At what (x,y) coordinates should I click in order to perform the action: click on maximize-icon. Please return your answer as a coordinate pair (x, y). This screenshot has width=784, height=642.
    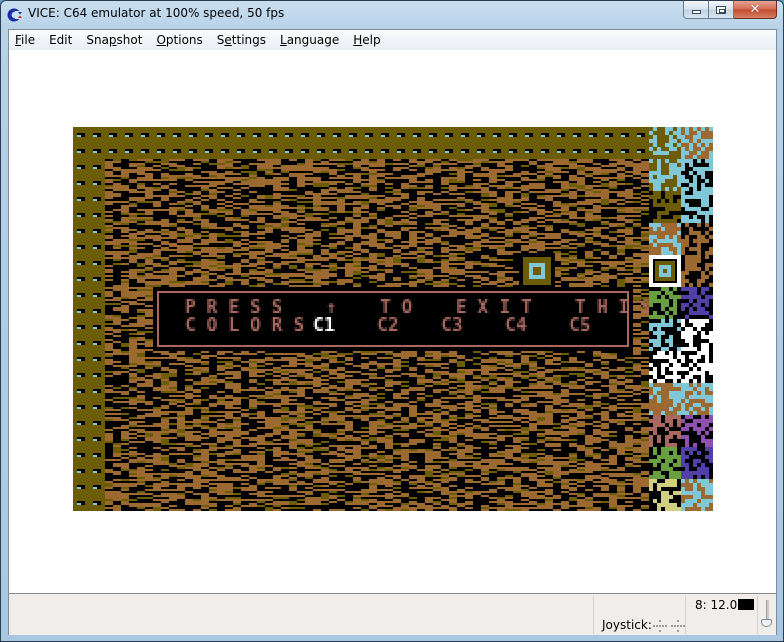
    Looking at the image, I should click on (721, 9).